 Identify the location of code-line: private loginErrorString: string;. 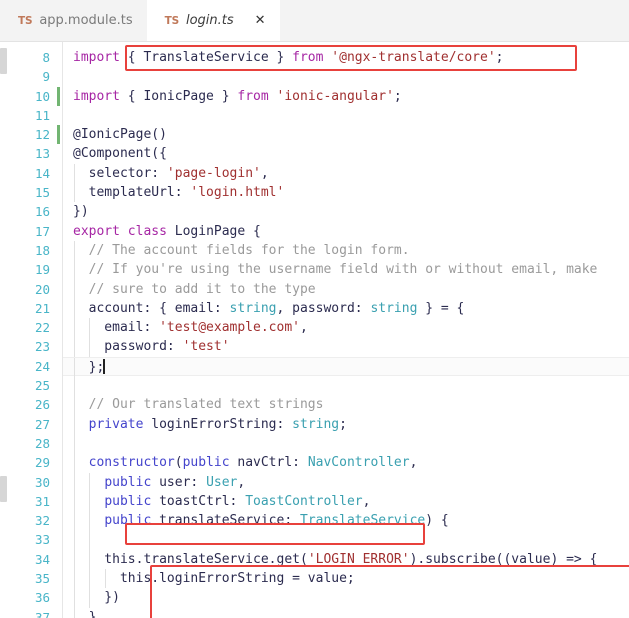
(346, 424).